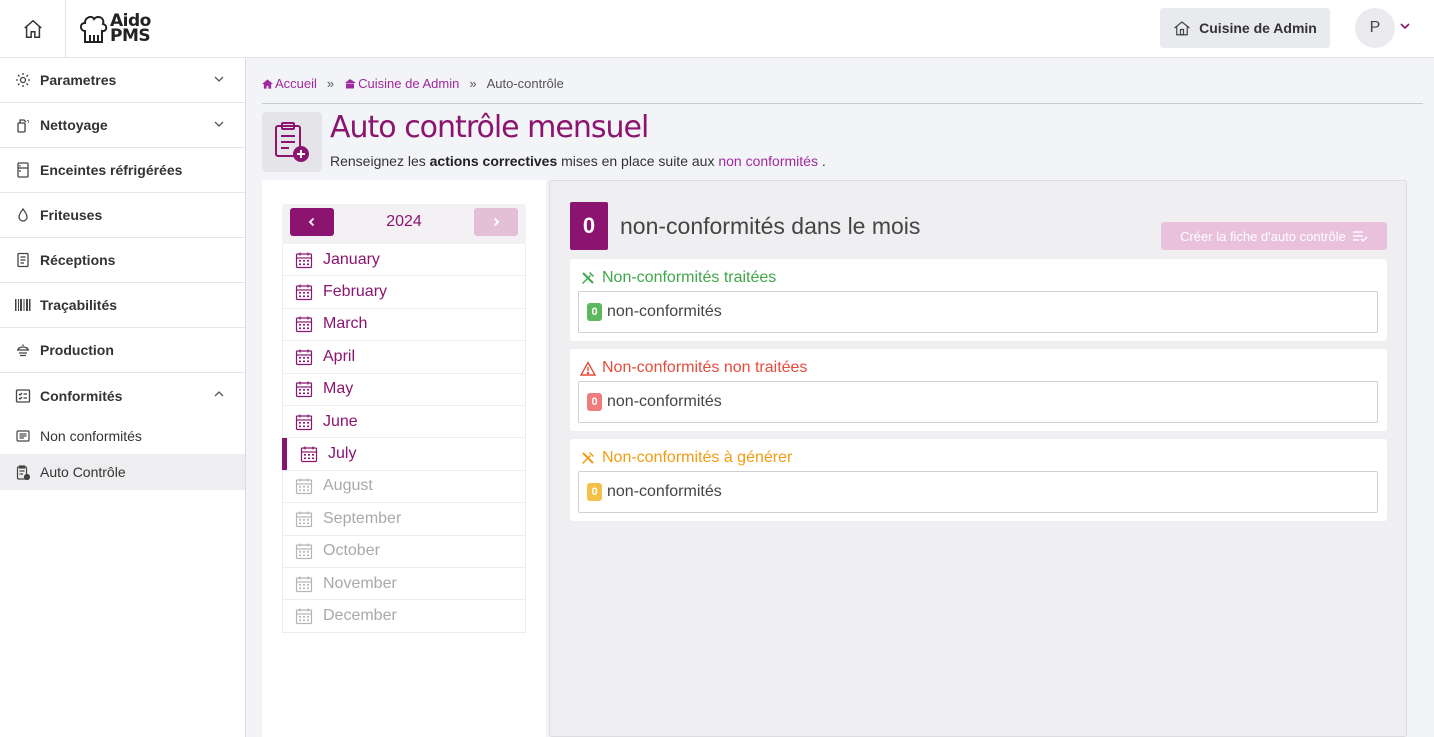  What do you see at coordinates (404, 325) in the screenshot?
I see `month-item-march: March` at bounding box center [404, 325].